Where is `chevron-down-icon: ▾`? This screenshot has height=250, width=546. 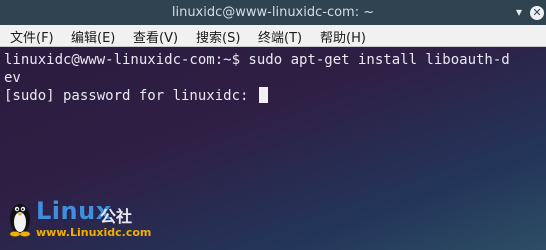
chevron-down-icon: ▾ is located at coordinates (519, 12).